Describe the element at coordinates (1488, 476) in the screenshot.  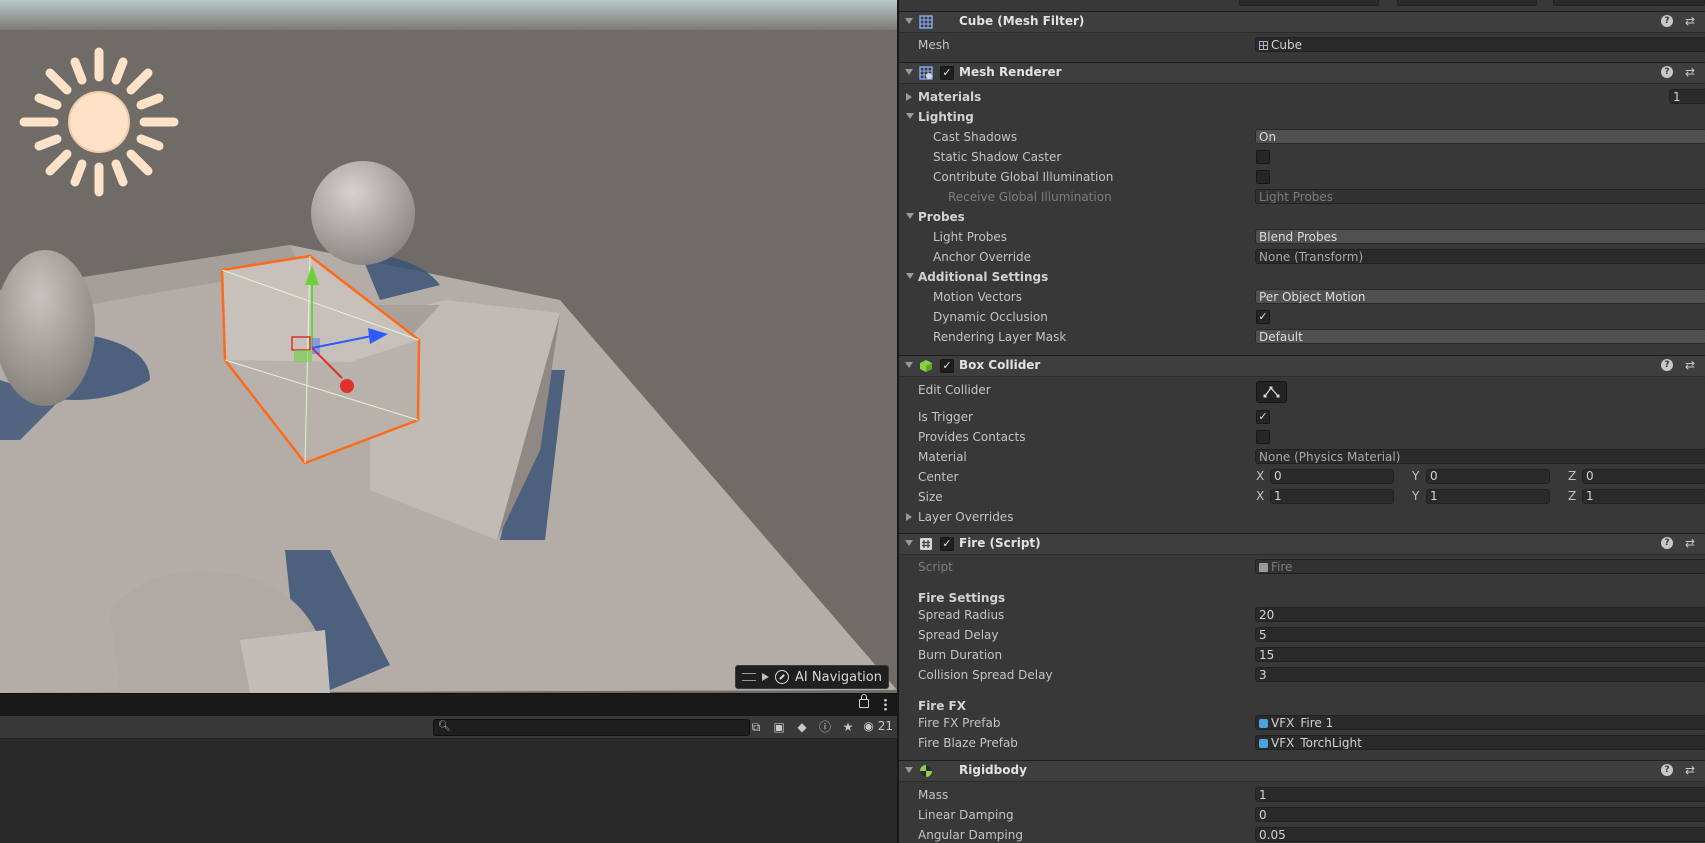
I see `center-y-value: 0` at that location.